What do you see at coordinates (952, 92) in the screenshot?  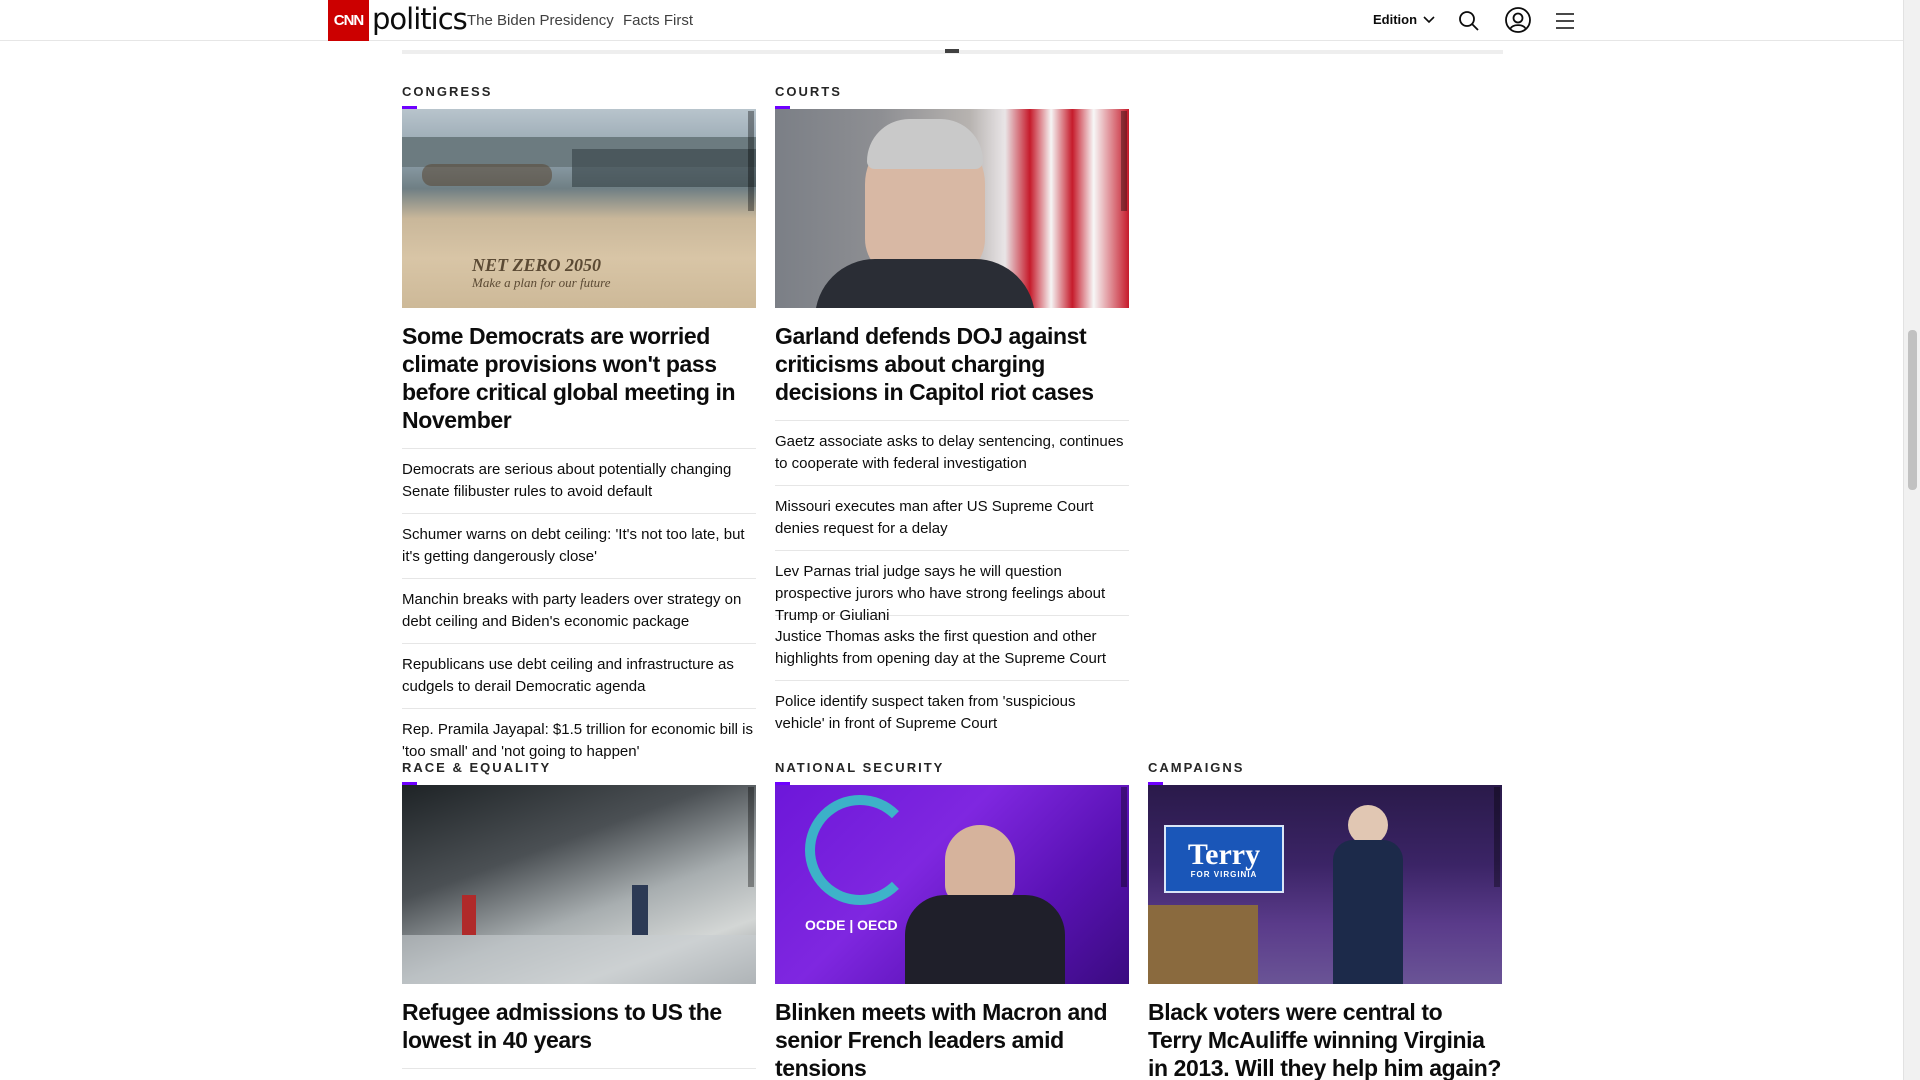 I see `section-label-courts: COURTS` at bounding box center [952, 92].